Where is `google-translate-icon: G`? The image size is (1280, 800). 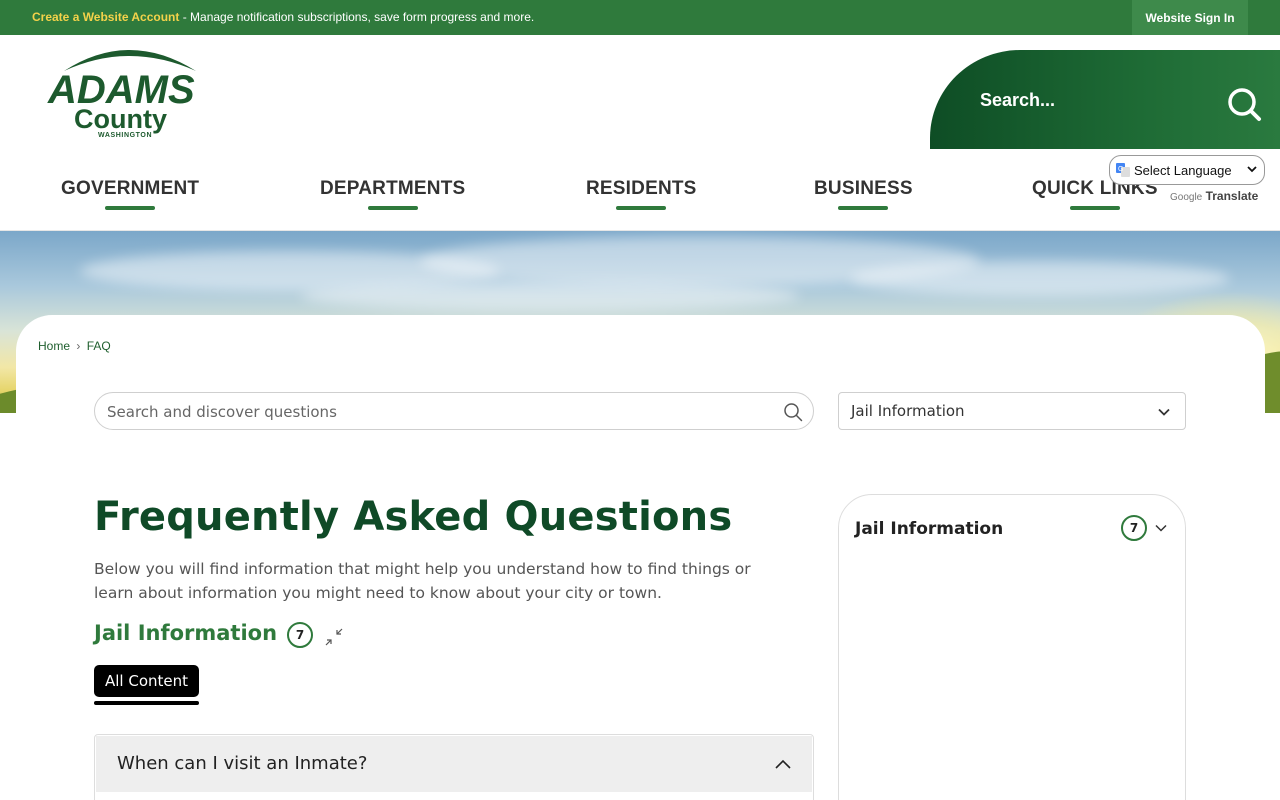 google-translate-icon: G is located at coordinates (1123, 170).